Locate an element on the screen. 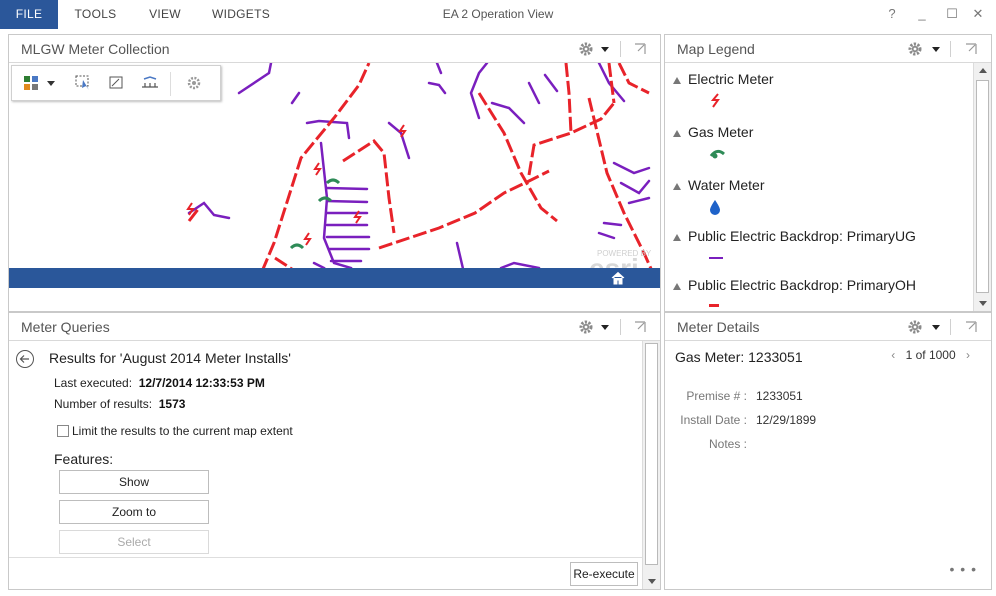  home-icon is located at coordinates (618, 278).